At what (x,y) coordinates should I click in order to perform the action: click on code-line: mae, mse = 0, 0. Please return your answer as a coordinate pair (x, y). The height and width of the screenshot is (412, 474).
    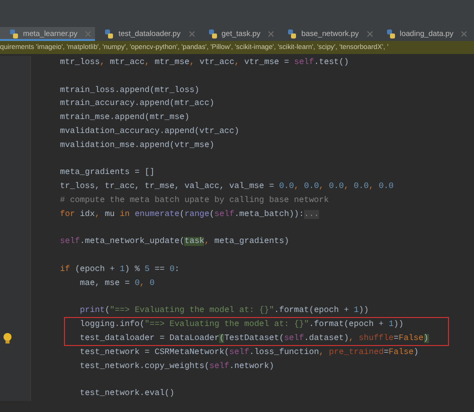
    Looking at the image, I should click on (117, 284).